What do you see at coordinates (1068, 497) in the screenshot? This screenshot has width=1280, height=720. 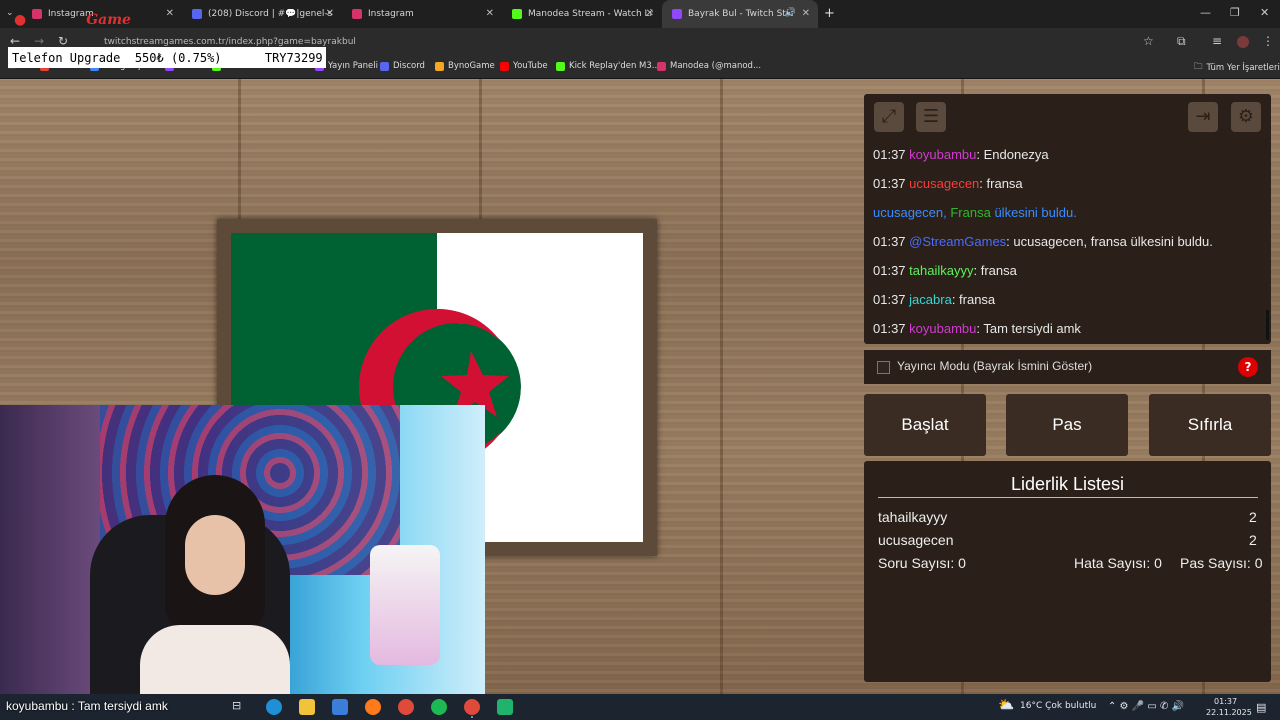 I see `divider` at bounding box center [1068, 497].